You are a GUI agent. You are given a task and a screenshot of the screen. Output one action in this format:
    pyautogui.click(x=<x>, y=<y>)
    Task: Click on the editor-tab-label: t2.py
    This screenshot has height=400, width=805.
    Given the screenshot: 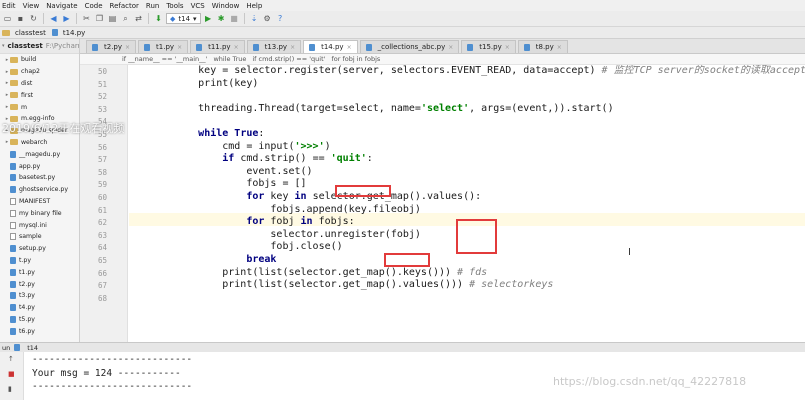 What is the action you would take?
    pyautogui.click(x=113, y=47)
    